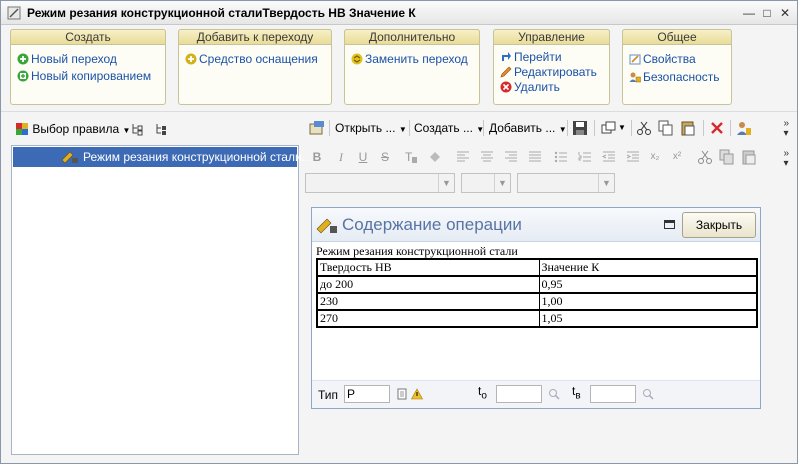 This screenshot has height=464, width=798. I want to click on group-header: Дополнительно, so click(412, 37).